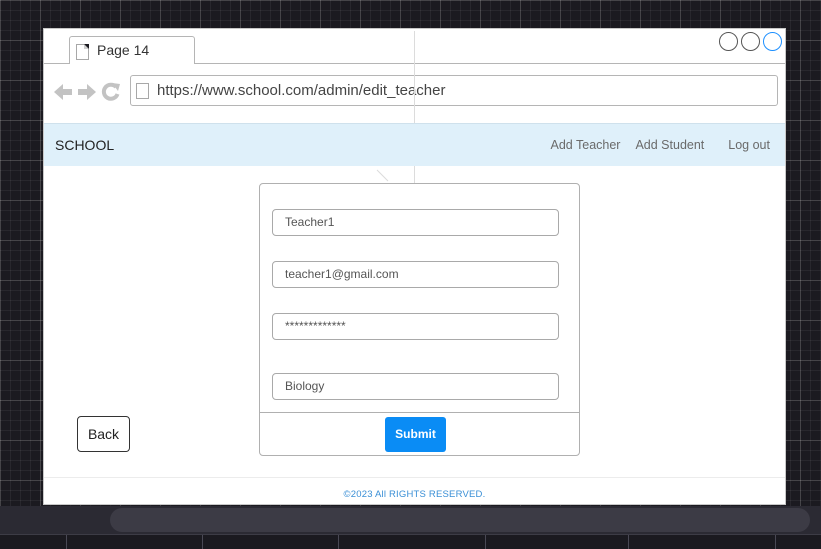 The image size is (821, 549). I want to click on maximize-icon, so click(772, 41).